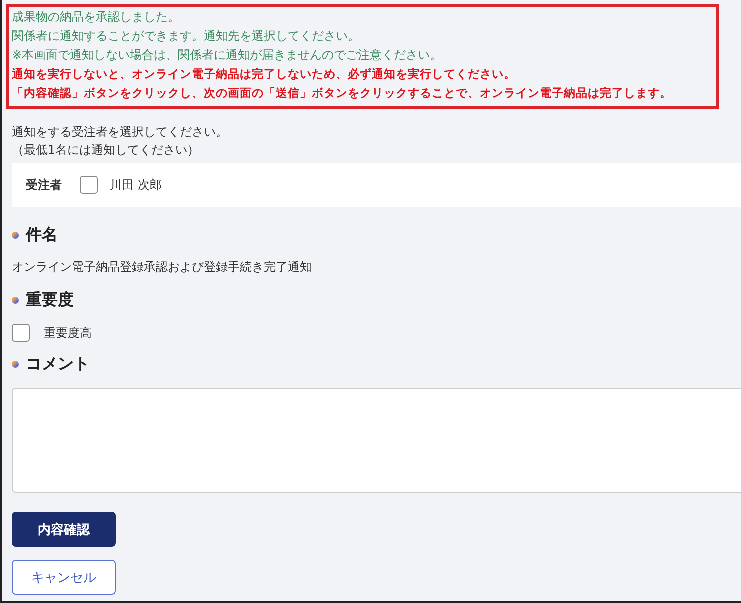 The image size is (741, 603). Describe the element at coordinates (50, 300) in the screenshot. I see `section-heading: 重要度` at that location.